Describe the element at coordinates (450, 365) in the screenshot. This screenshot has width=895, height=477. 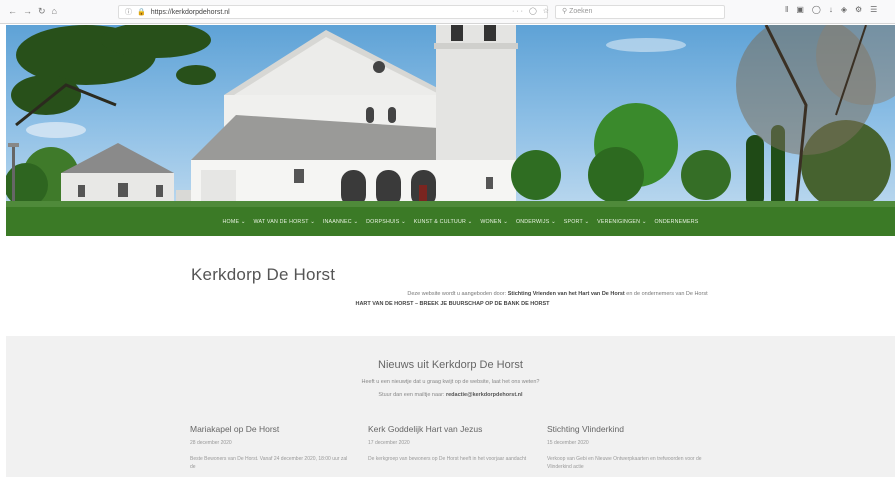
I see `news-title: Nieuws uit Kerkdorp De Horst` at that location.